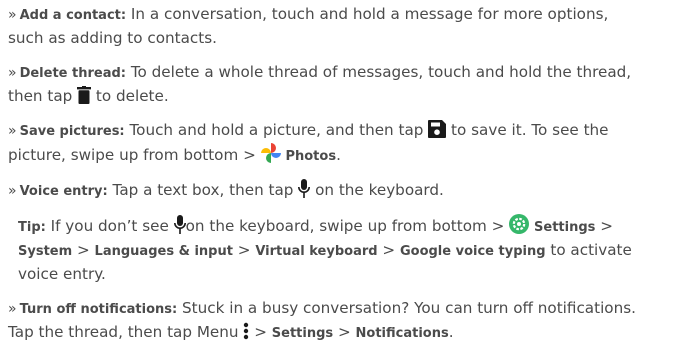 The height and width of the screenshot is (356, 696). What do you see at coordinates (352, 155) in the screenshot?
I see `bullet-line: picture, swipe up from bottom > Photos.` at bounding box center [352, 155].